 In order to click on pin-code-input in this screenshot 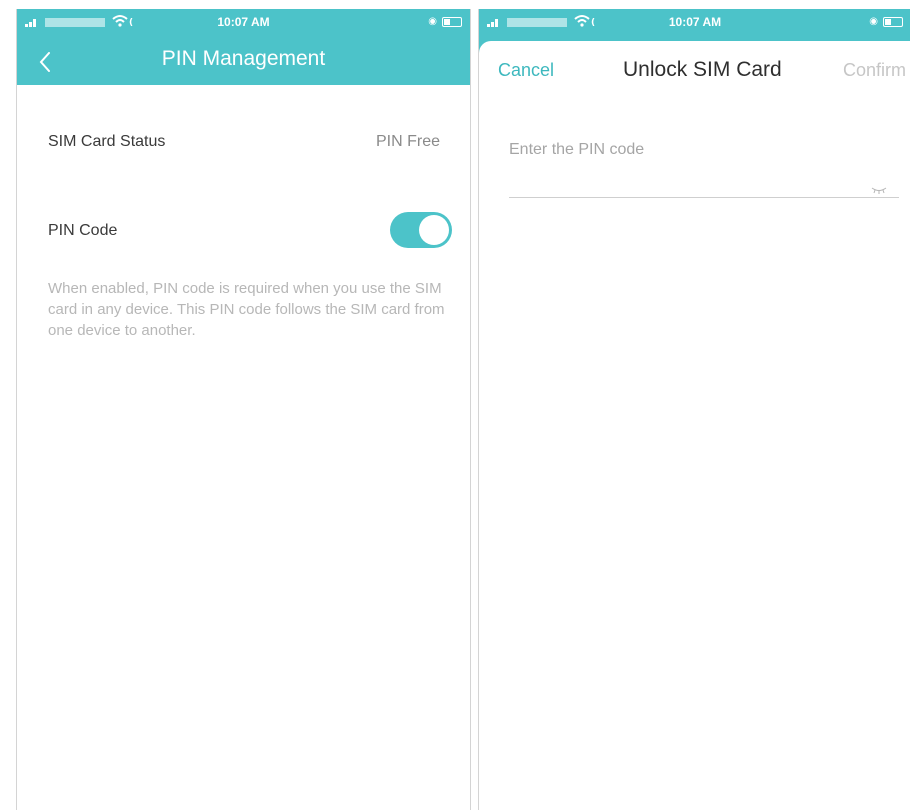, I will do `click(679, 150)`.